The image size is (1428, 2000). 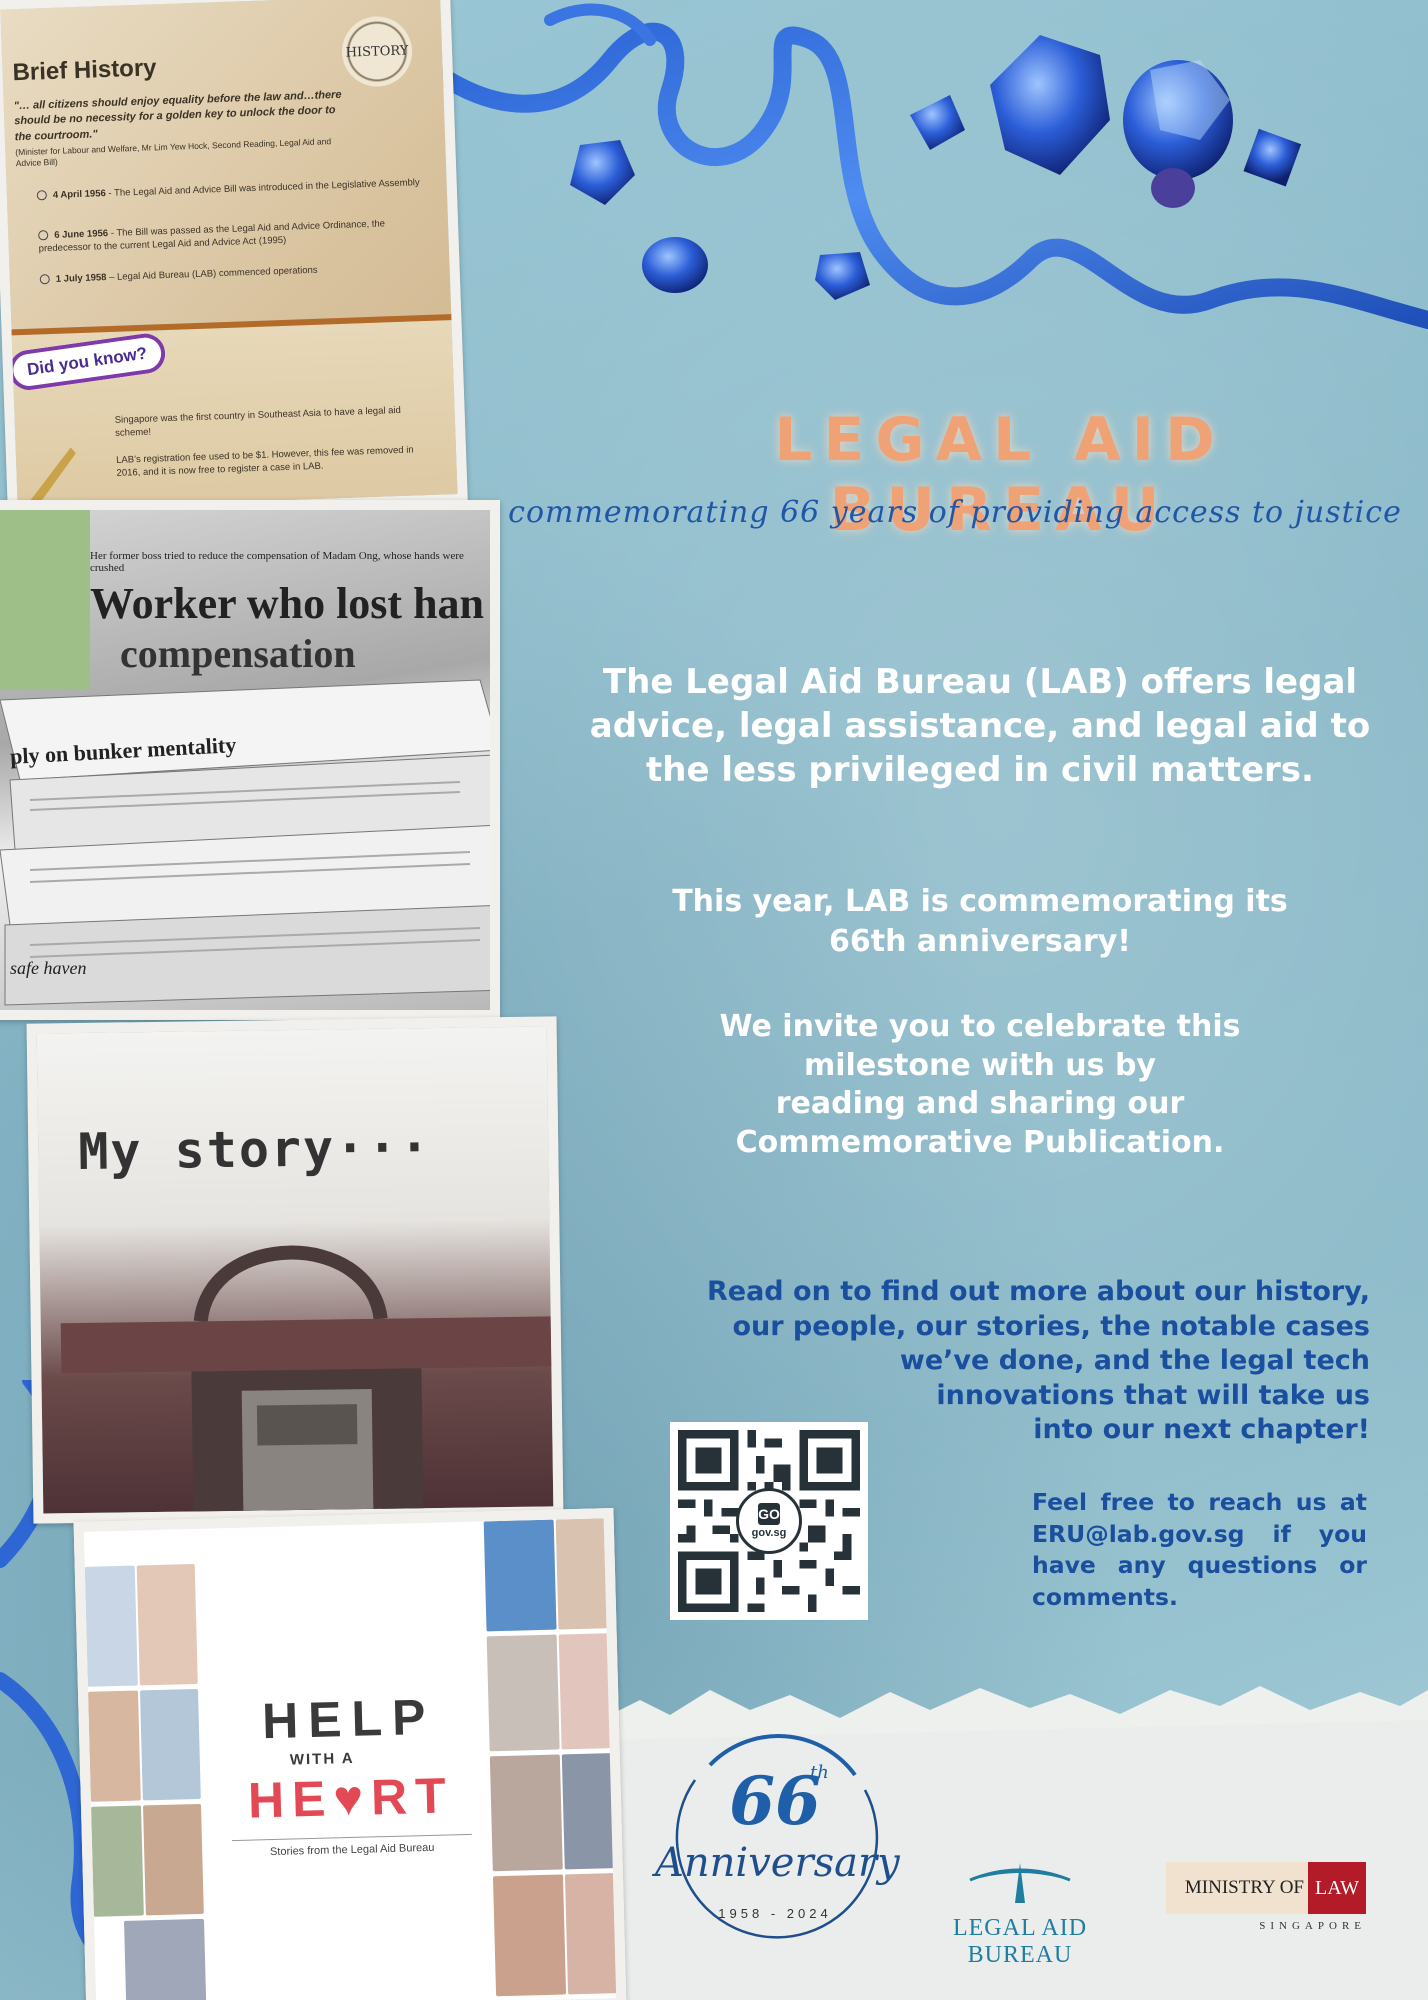 What do you see at coordinates (1020, 1941) in the screenshot?
I see `lab-logo-text: LEGAL AID BUREAU` at bounding box center [1020, 1941].